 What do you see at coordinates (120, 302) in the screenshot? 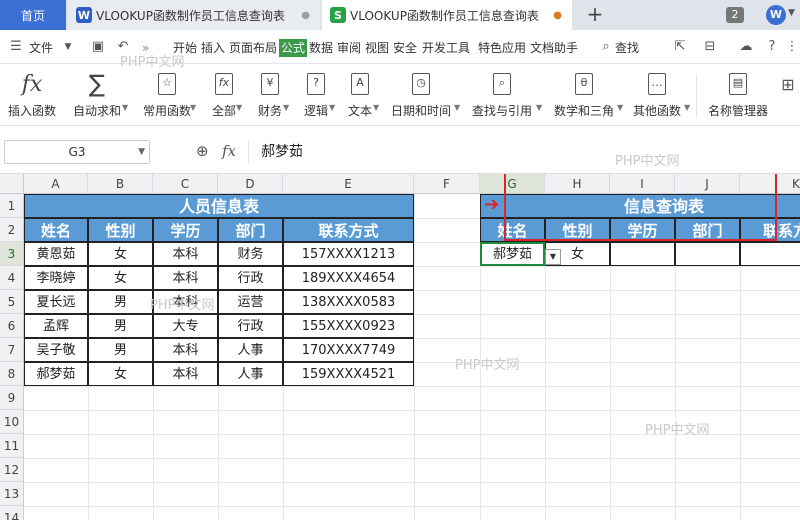
I see `table-cell: 男` at bounding box center [120, 302].